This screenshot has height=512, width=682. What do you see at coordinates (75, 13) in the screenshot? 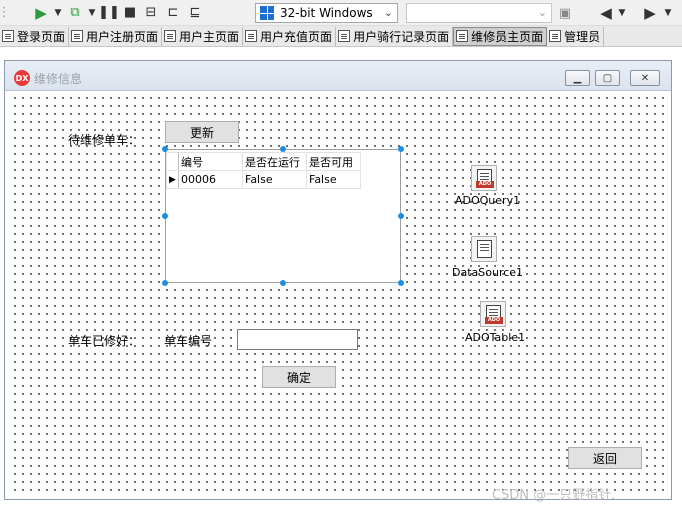
I see `run-without-debug-icon: ⧉` at bounding box center [75, 13].